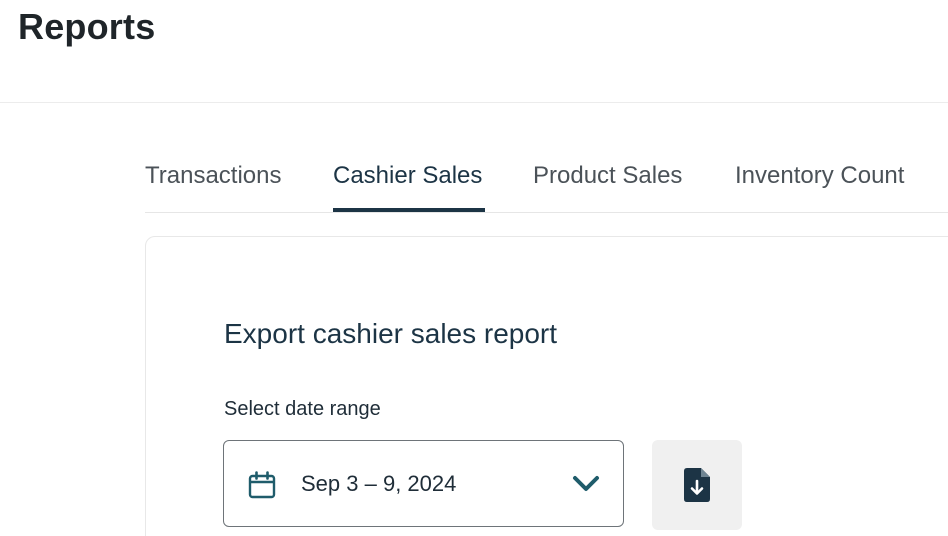 The image size is (948, 536). I want to click on file-download-icon, so click(697, 485).